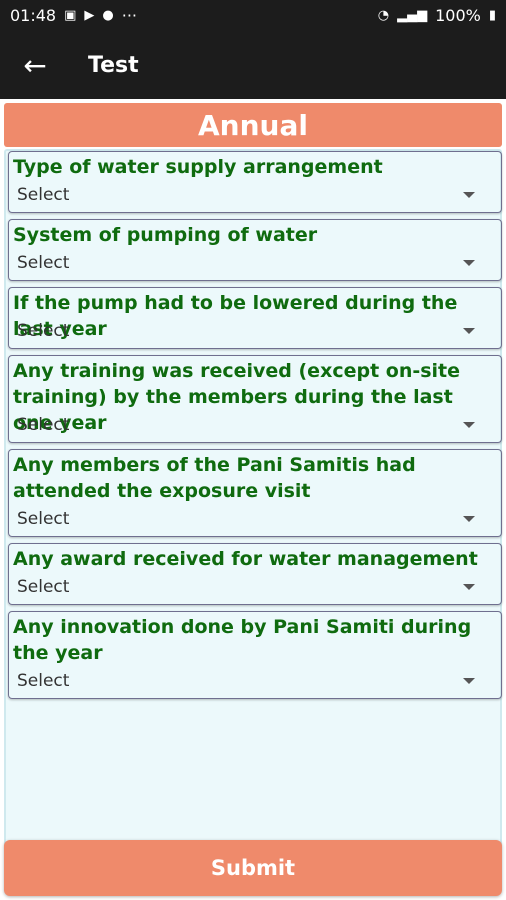  Describe the element at coordinates (255, 182) in the screenshot. I see `field-water-supply-arrangement: Type of water supply arrangement Select` at that location.